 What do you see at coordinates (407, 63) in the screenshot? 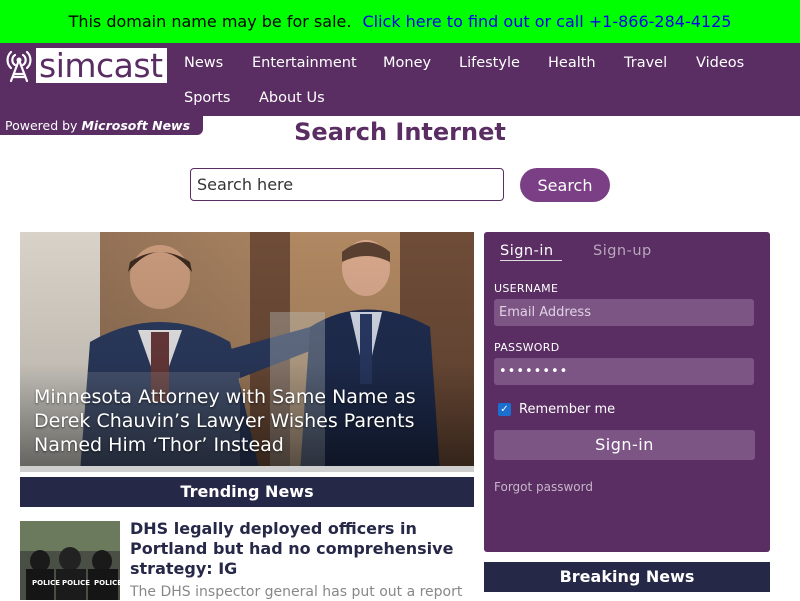
I see `nav-money: Money` at bounding box center [407, 63].